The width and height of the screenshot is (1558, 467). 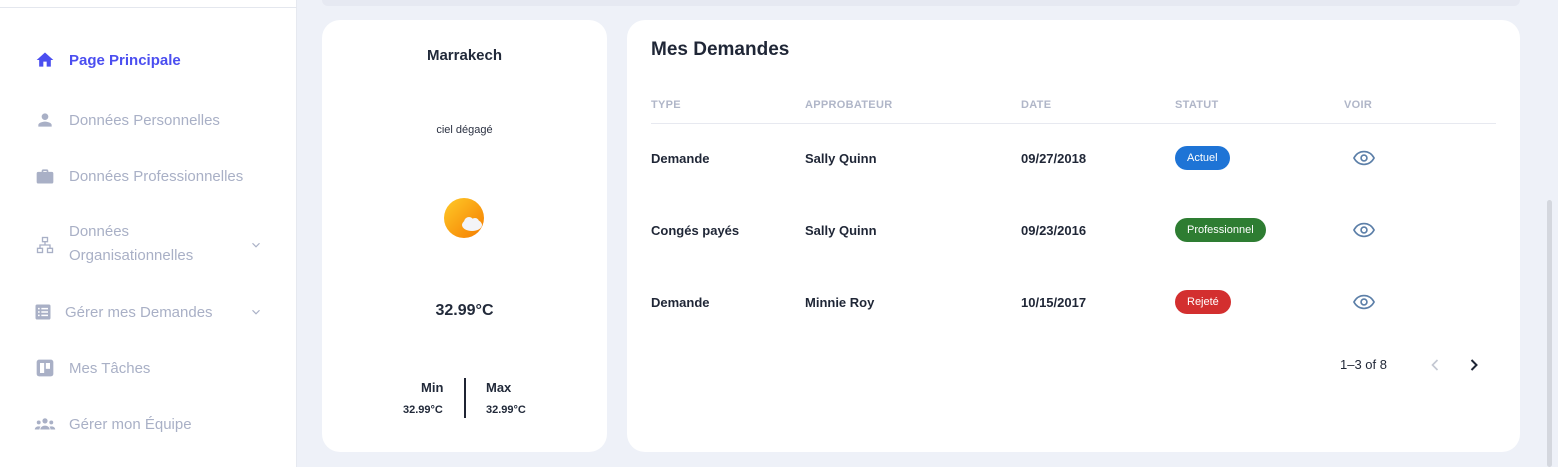 I want to click on sidebar-divider, so click(x=148, y=7).